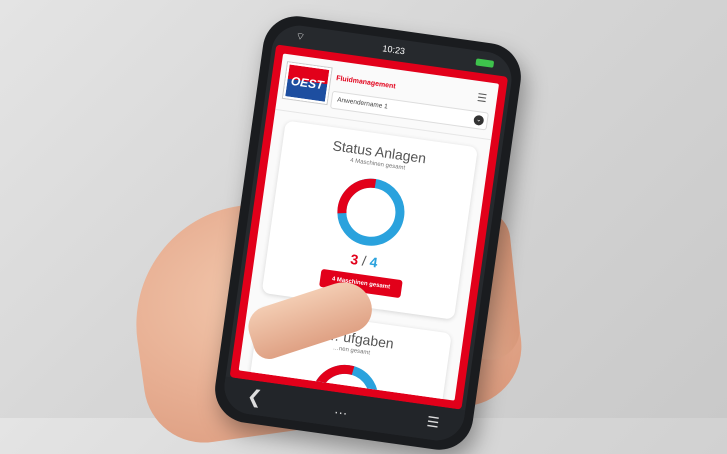 This screenshot has height=454, width=727. What do you see at coordinates (371, 212) in the screenshot?
I see `status-donut-chart` at bounding box center [371, 212].